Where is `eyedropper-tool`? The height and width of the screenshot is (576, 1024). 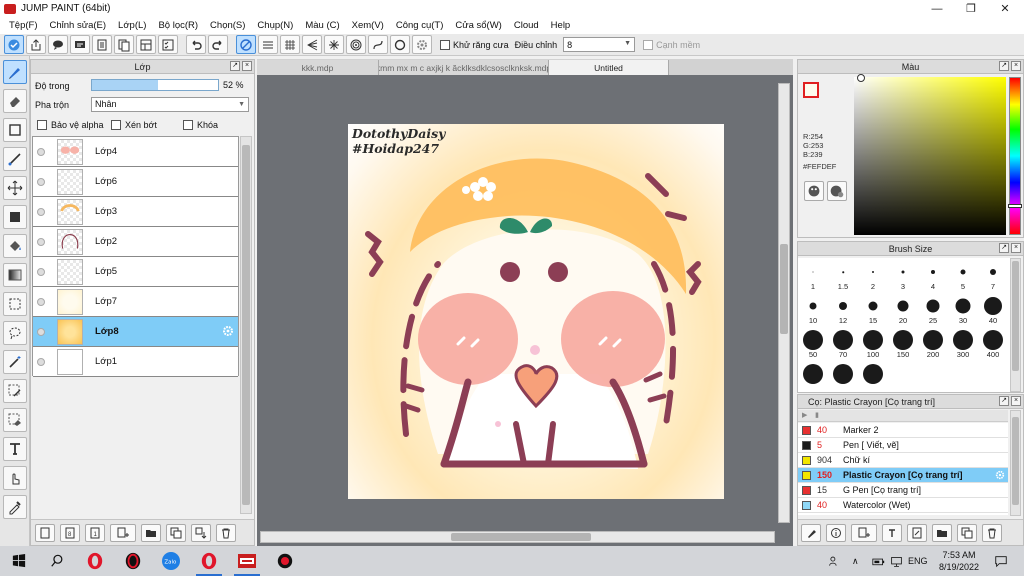 eyedropper-tool is located at coordinates (15, 507).